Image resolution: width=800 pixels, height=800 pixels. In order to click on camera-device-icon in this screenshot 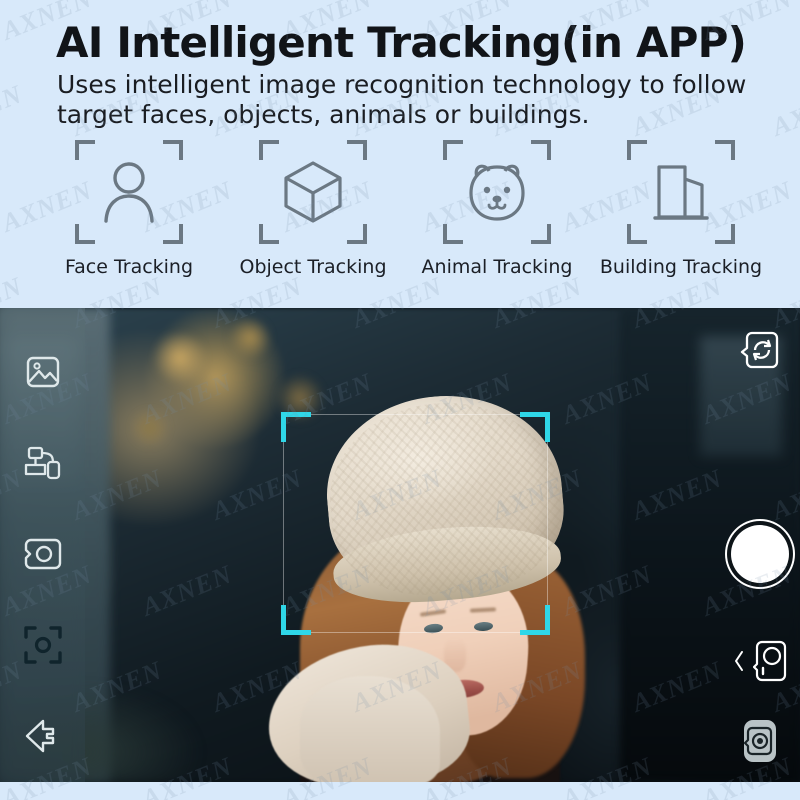, I will do `click(42, 554)`.